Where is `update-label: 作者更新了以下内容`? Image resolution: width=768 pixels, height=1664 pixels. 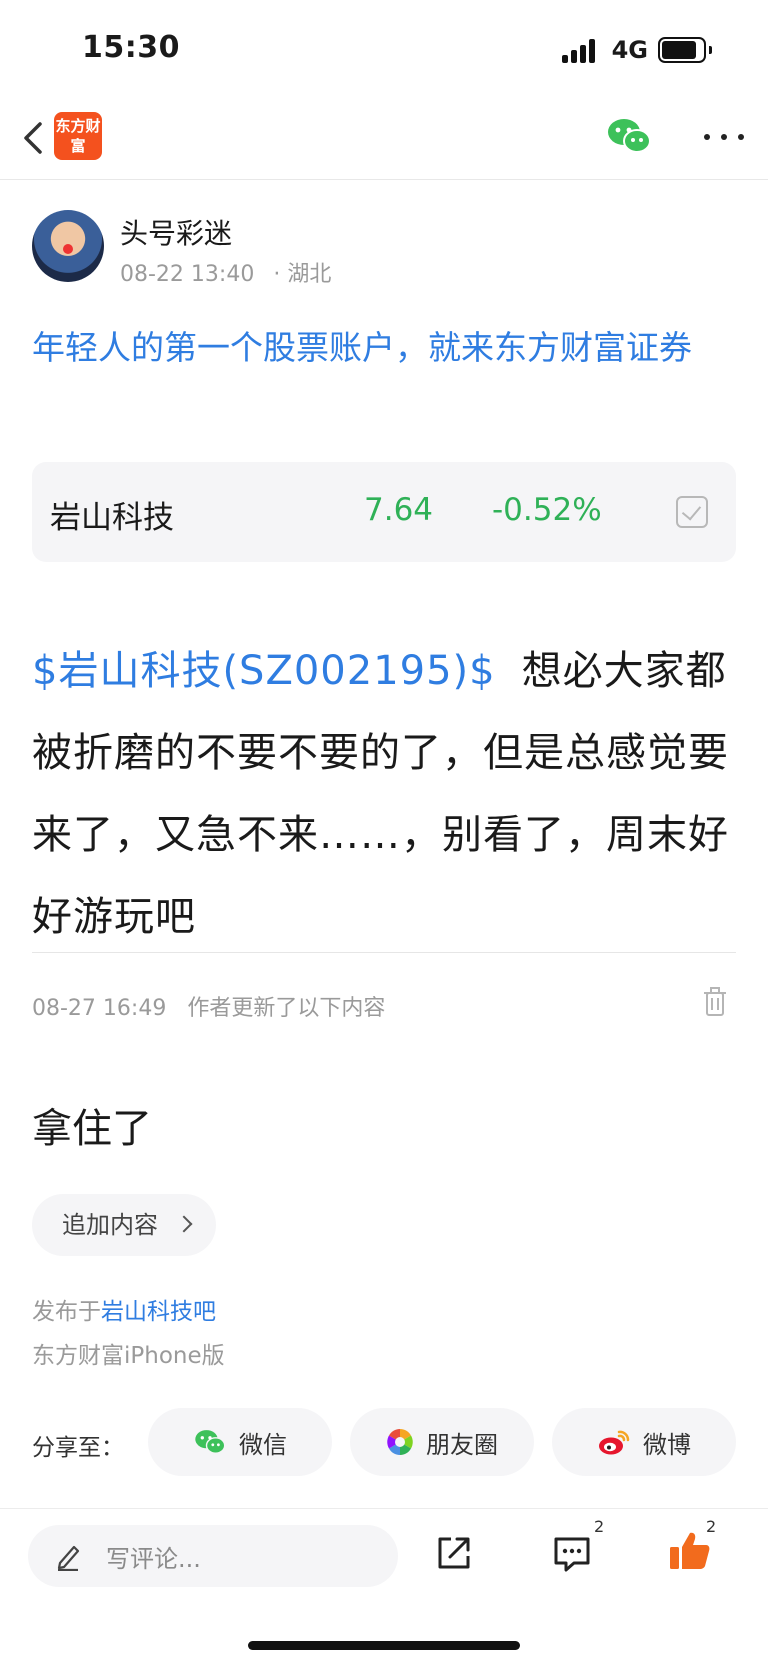
update-label: 作者更新了以下内容 is located at coordinates (286, 1008).